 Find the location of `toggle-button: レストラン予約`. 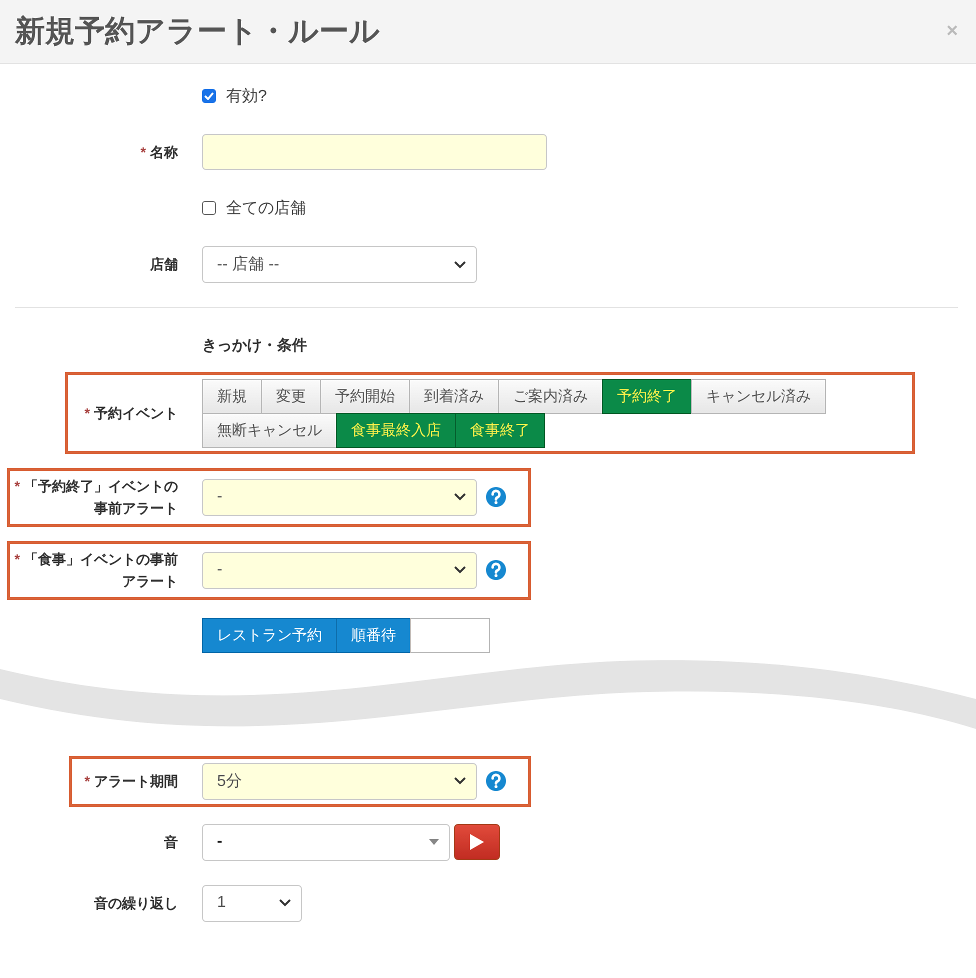

toggle-button: レストラン予約 is located at coordinates (269, 635).